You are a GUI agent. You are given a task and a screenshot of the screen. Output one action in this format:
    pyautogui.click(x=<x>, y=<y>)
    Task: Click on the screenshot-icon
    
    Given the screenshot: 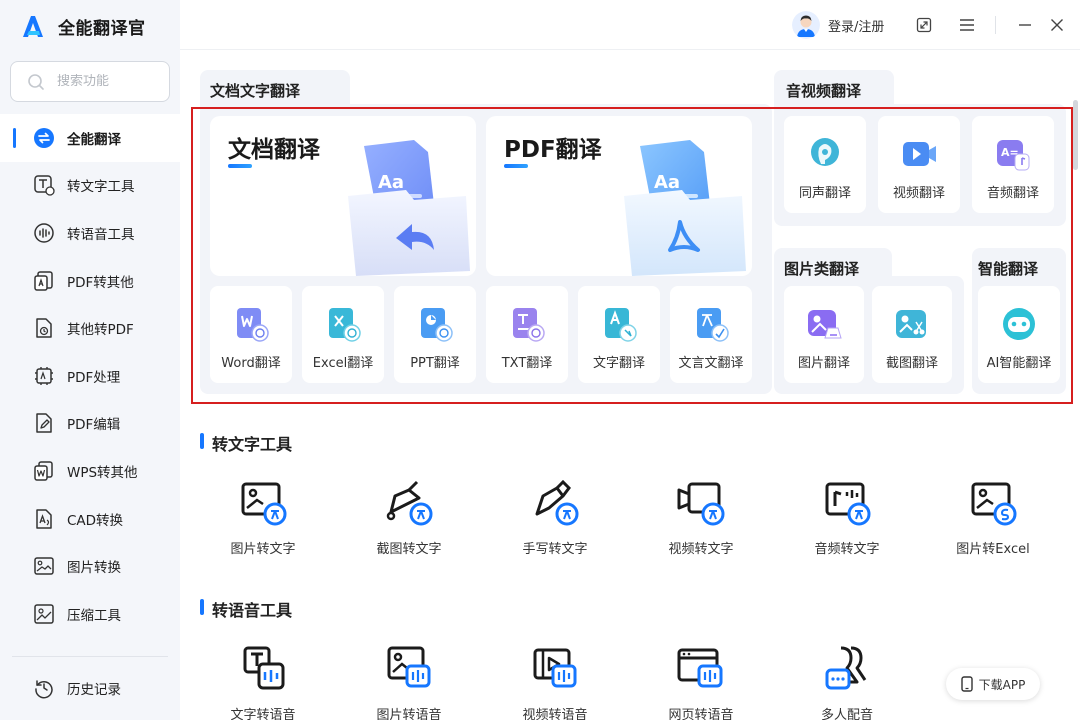 What is the action you would take?
    pyautogui.click(x=911, y=324)
    